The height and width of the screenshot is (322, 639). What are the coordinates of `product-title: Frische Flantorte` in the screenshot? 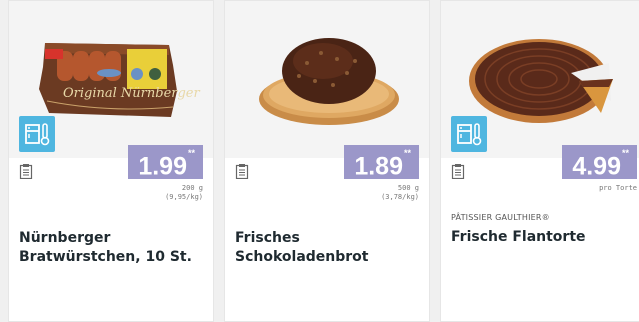 It's located at (545, 237).